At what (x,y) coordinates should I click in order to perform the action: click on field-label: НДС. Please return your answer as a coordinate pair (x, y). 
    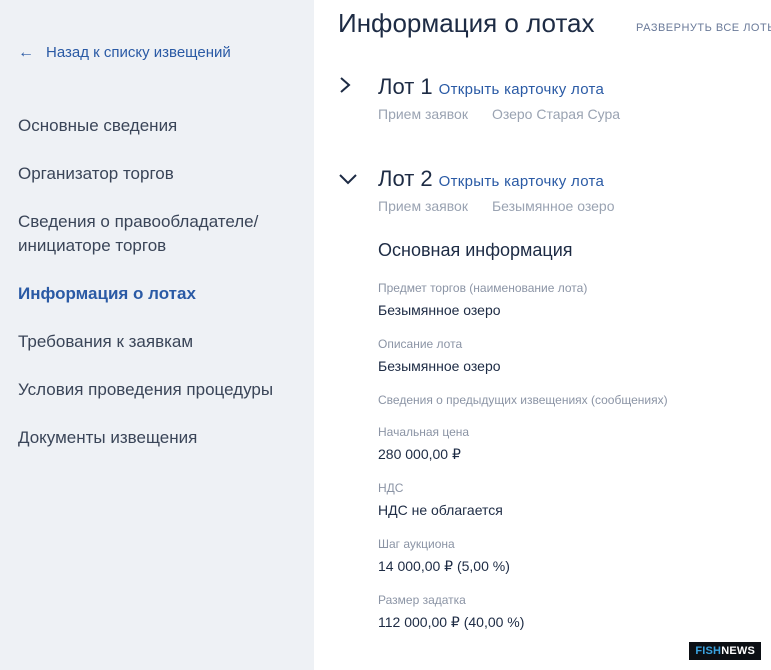
    Looking at the image, I should click on (391, 488).